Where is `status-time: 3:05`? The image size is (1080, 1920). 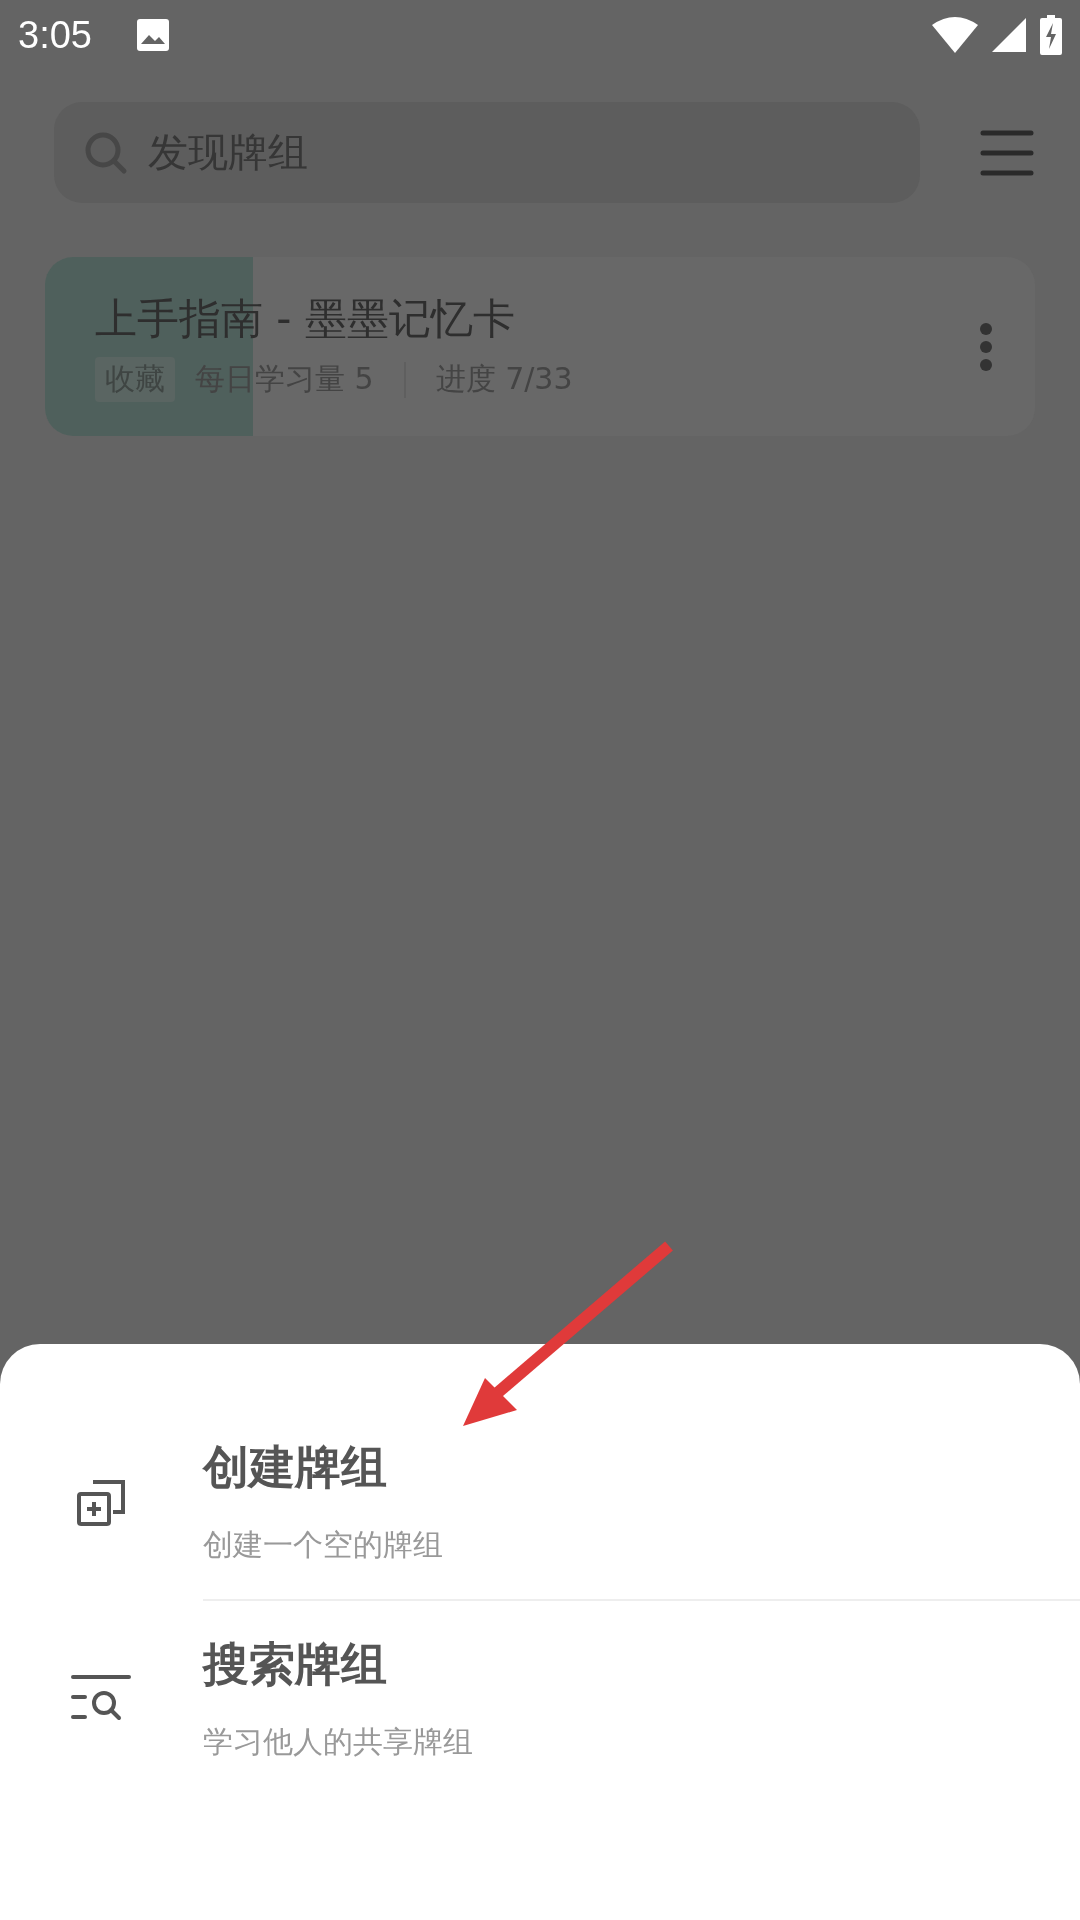
status-time: 3:05 is located at coordinates (55, 35).